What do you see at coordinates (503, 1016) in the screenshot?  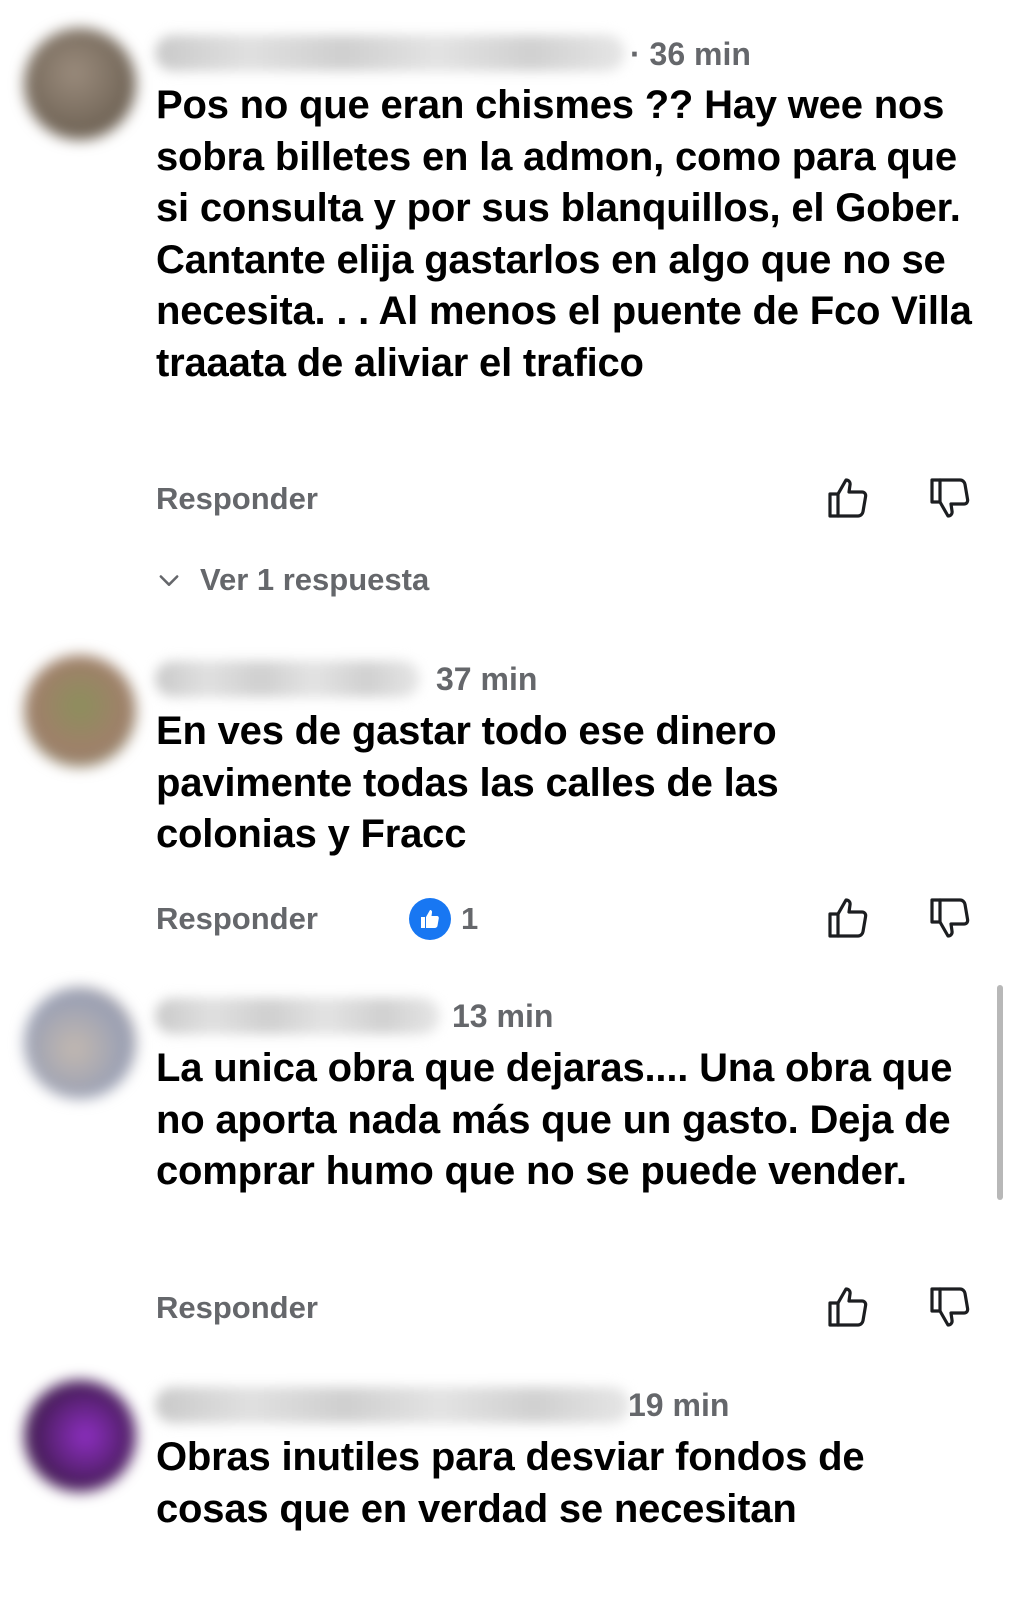 I see `comment-time: 13 min` at bounding box center [503, 1016].